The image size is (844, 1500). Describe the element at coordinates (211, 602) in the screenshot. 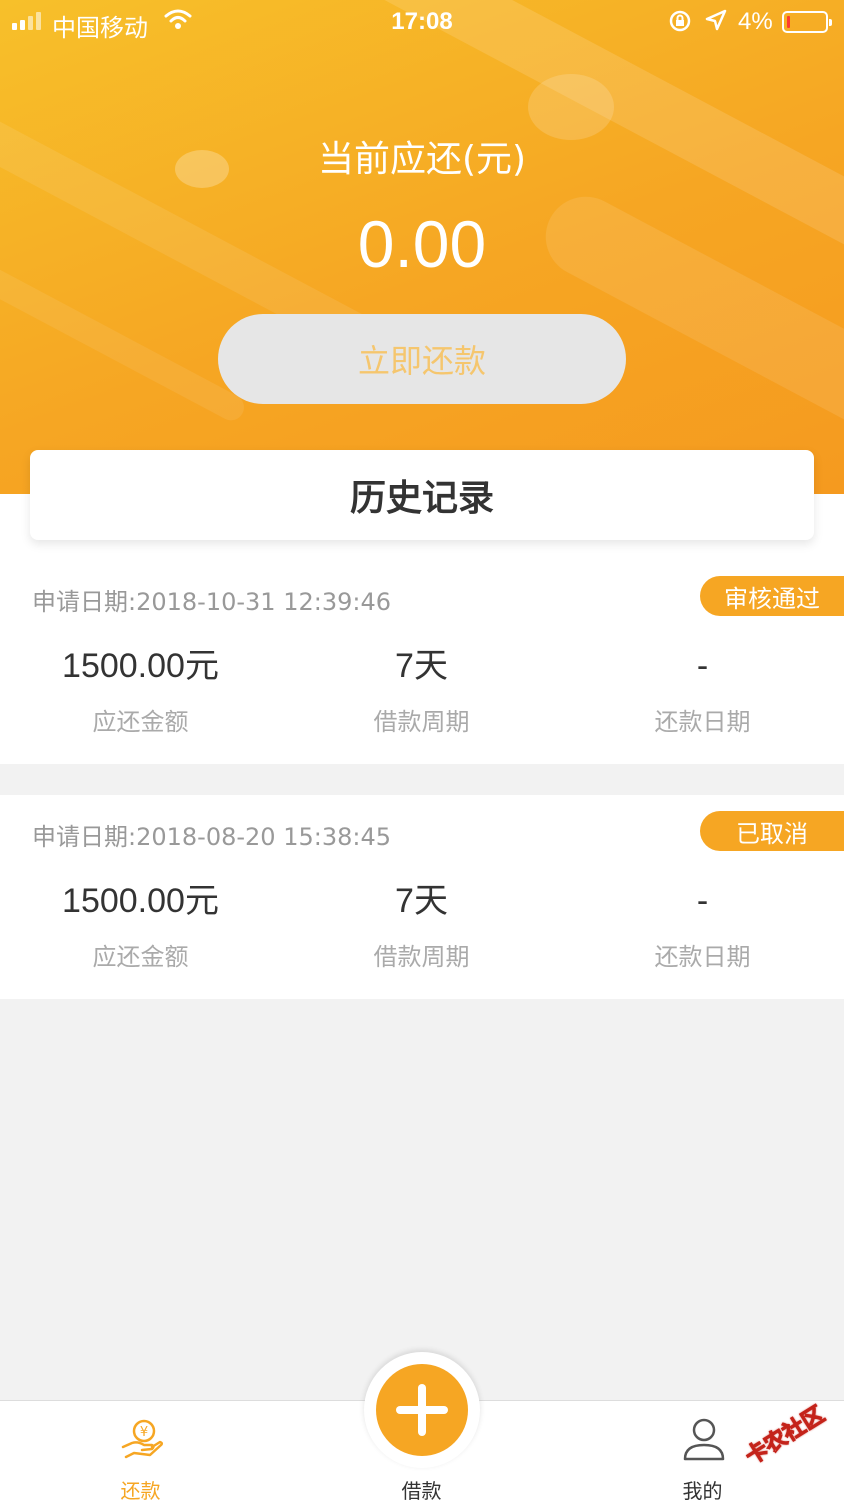

I see `apply-date: 申请日期:2018-10-31 12:39:46` at that location.